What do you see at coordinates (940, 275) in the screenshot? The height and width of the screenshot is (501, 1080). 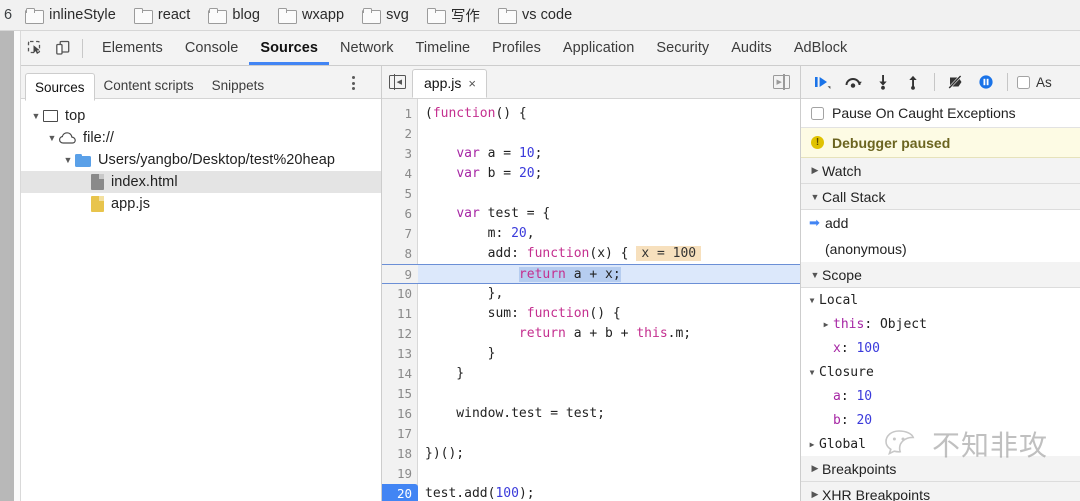 I see `section-header-scope: ▼ Scope` at bounding box center [940, 275].